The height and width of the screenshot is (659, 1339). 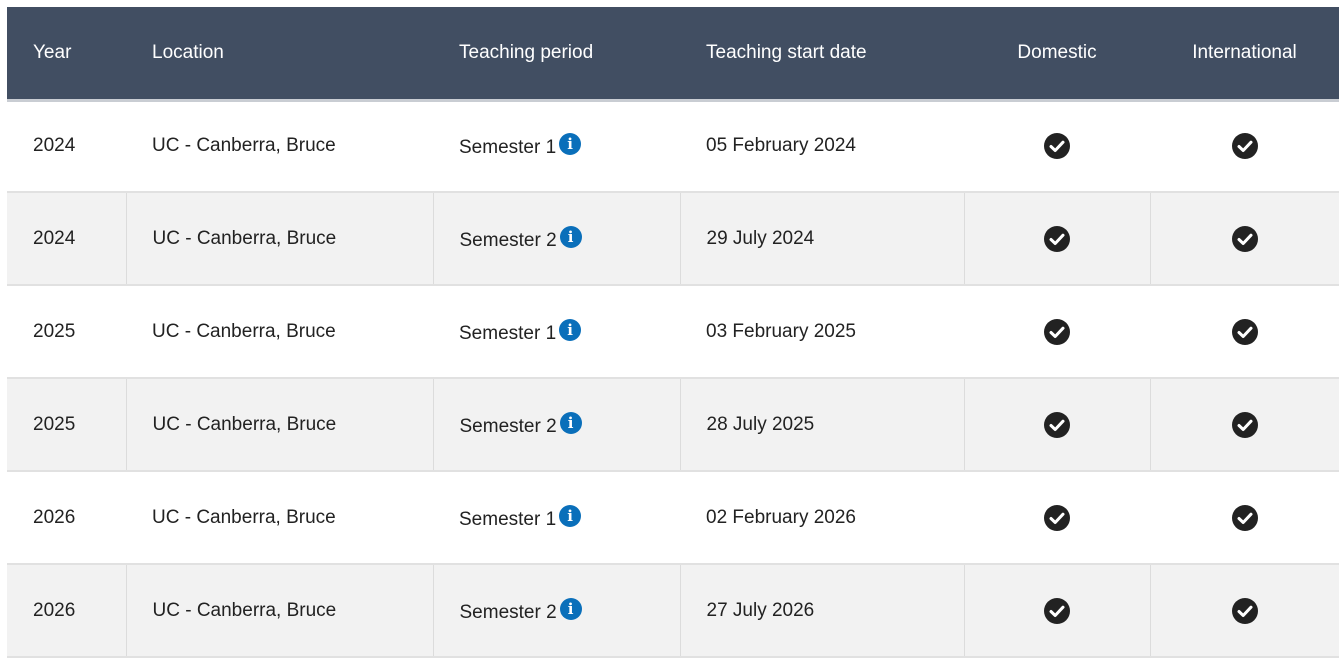 What do you see at coordinates (821, 611) in the screenshot?
I see `cell-teaching-start-date: 27 July 2026` at bounding box center [821, 611].